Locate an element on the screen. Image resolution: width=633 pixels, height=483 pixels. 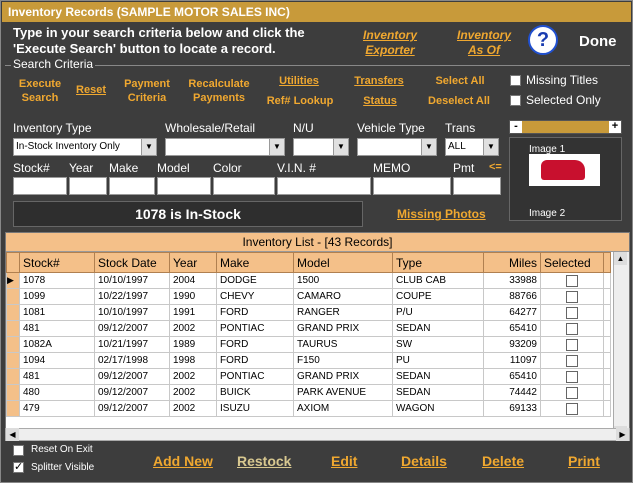
table-cell: PARK AVENUE is located at coordinates (343, 392).